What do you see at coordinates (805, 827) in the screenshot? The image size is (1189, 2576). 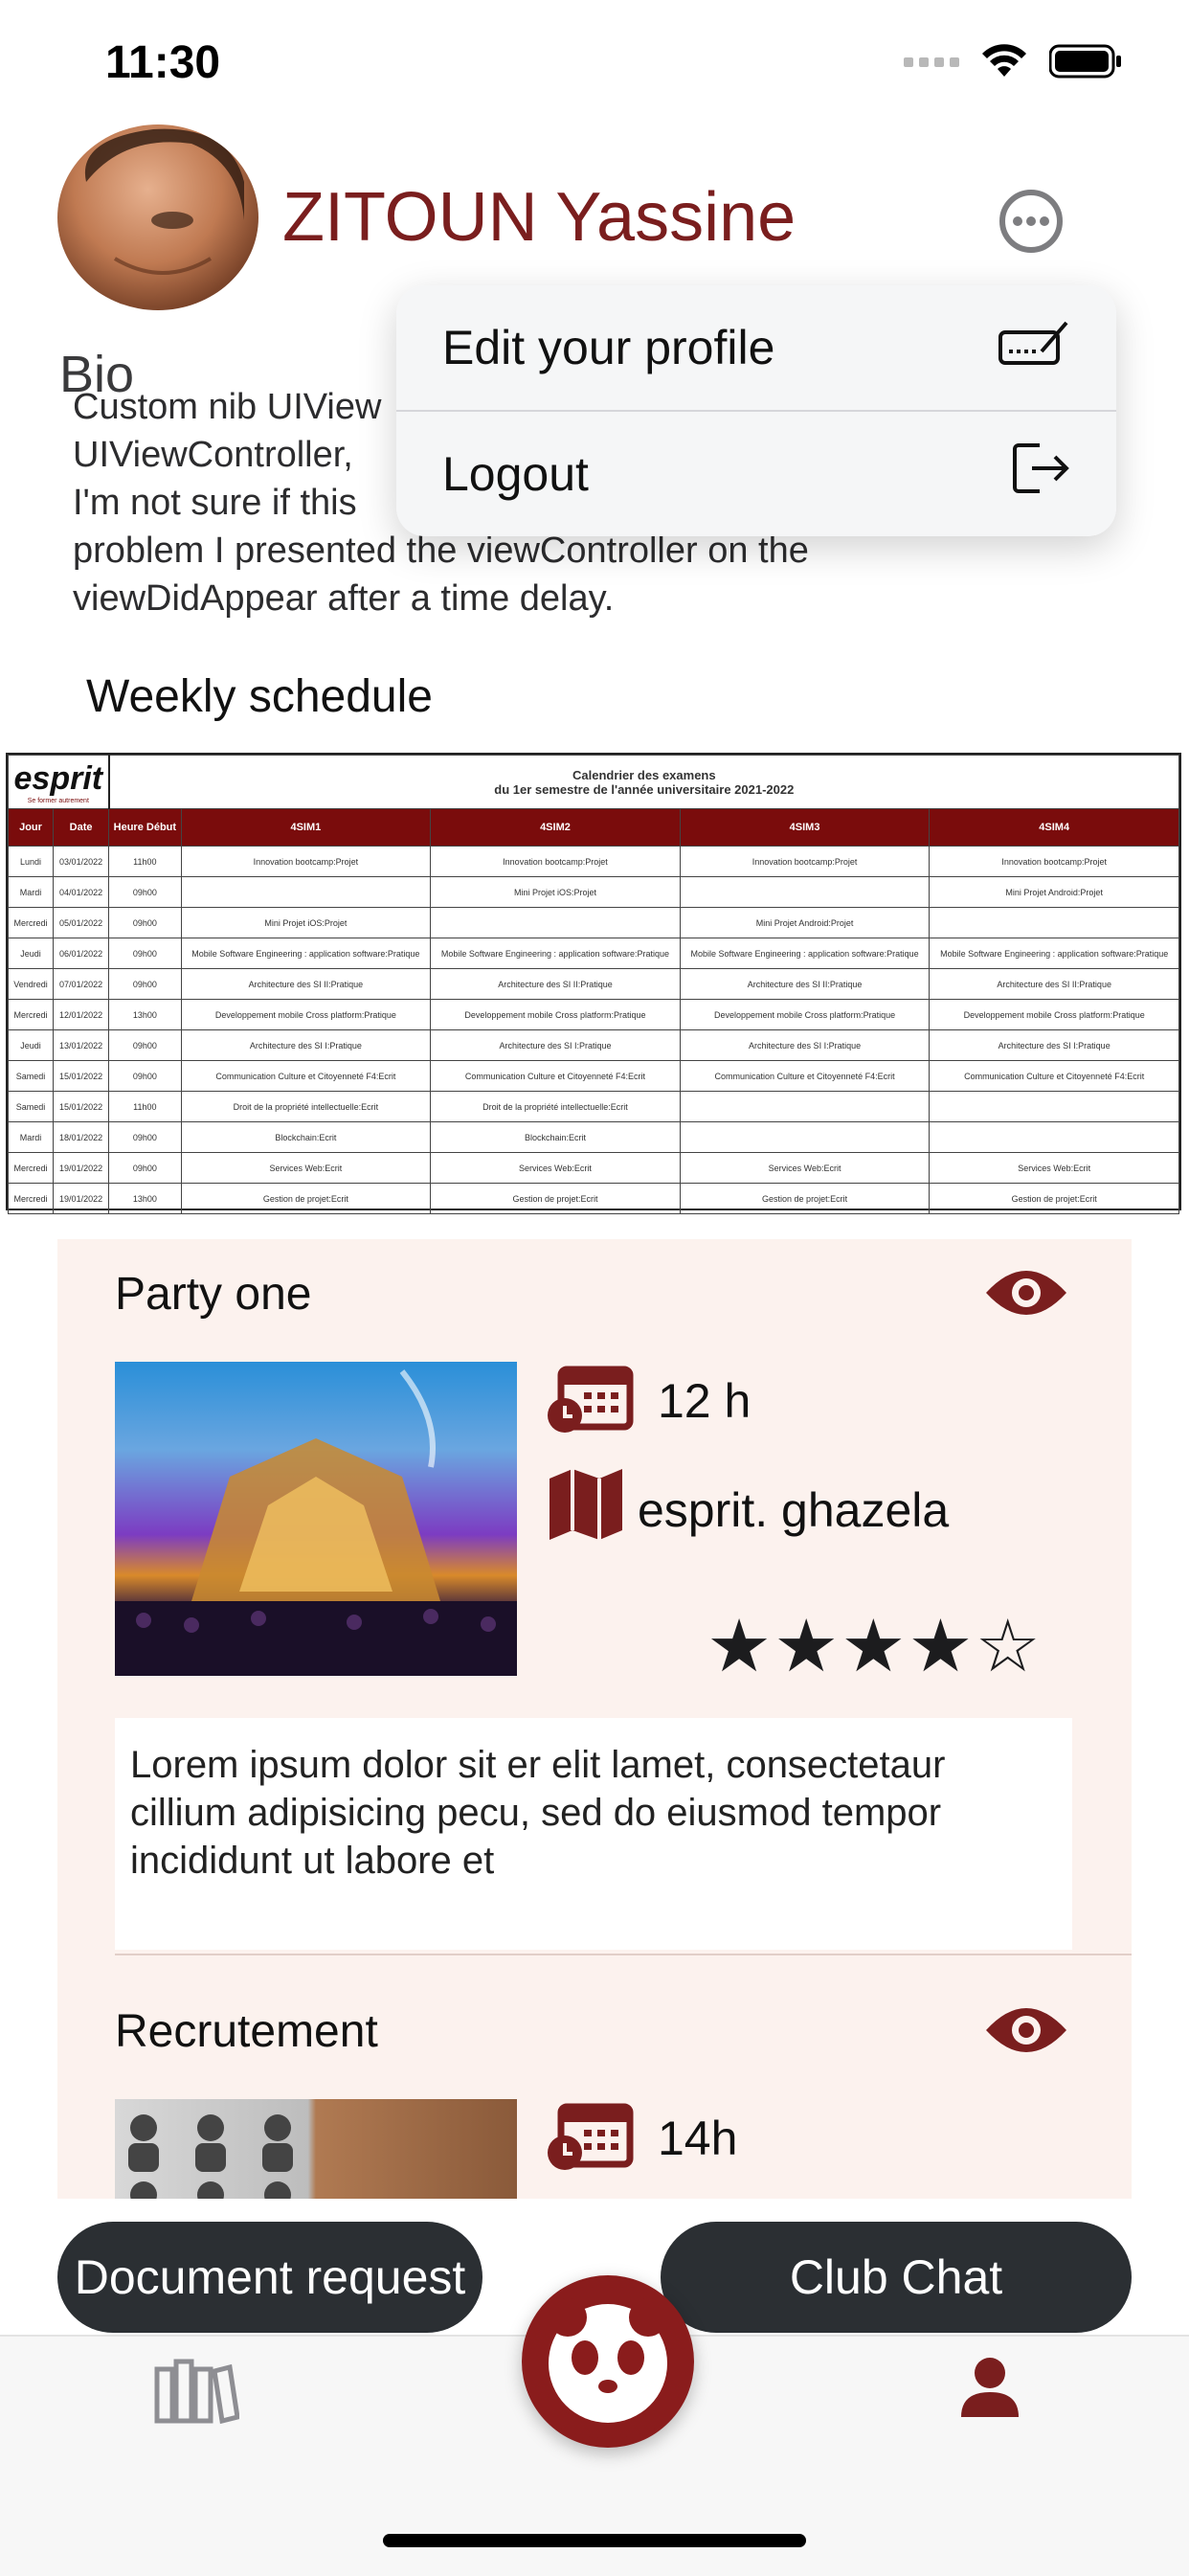 I see `schedule-column-header: 4SIM3` at bounding box center [805, 827].